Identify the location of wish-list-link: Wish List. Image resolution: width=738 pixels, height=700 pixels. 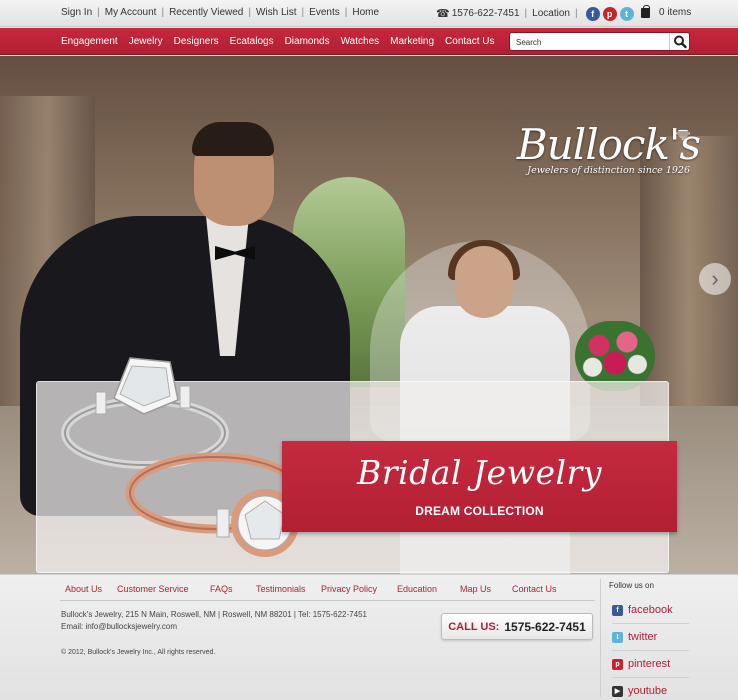
(276, 12).